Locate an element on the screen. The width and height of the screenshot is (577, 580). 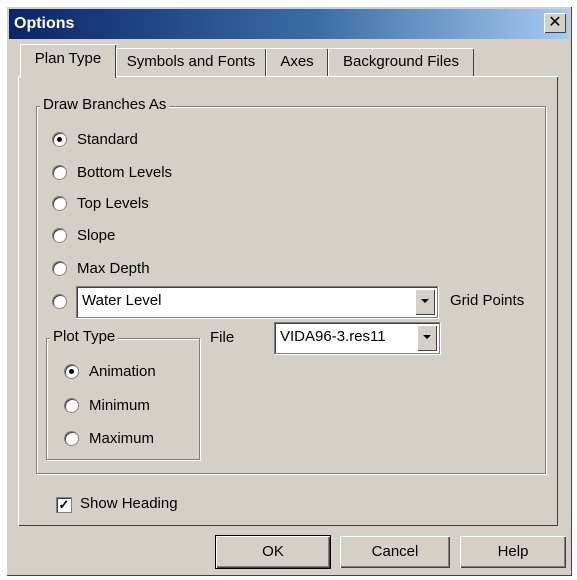
ok-button: OK is located at coordinates (273, 552).